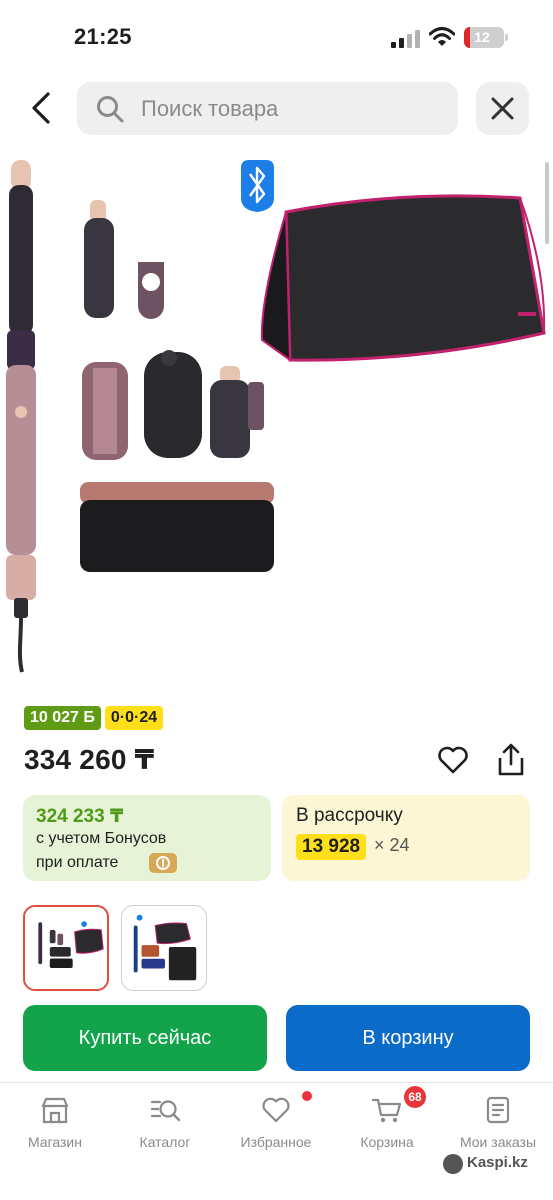 This screenshot has height=1200, width=553. Describe the element at coordinates (442, 36) in the screenshot. I see `wifi-icon` at that location.